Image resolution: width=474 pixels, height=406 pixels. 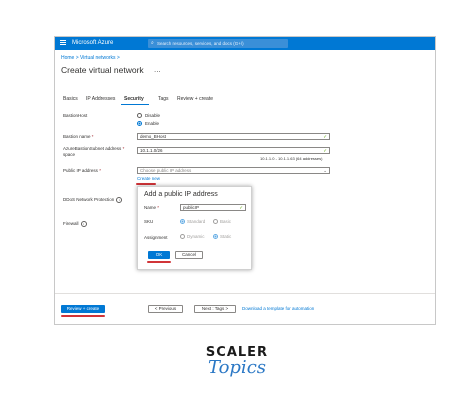 What do you see at coordinates (149, 221) in the screenshot?
I see `sku-label: SKU` at bounding box center [149, 221].